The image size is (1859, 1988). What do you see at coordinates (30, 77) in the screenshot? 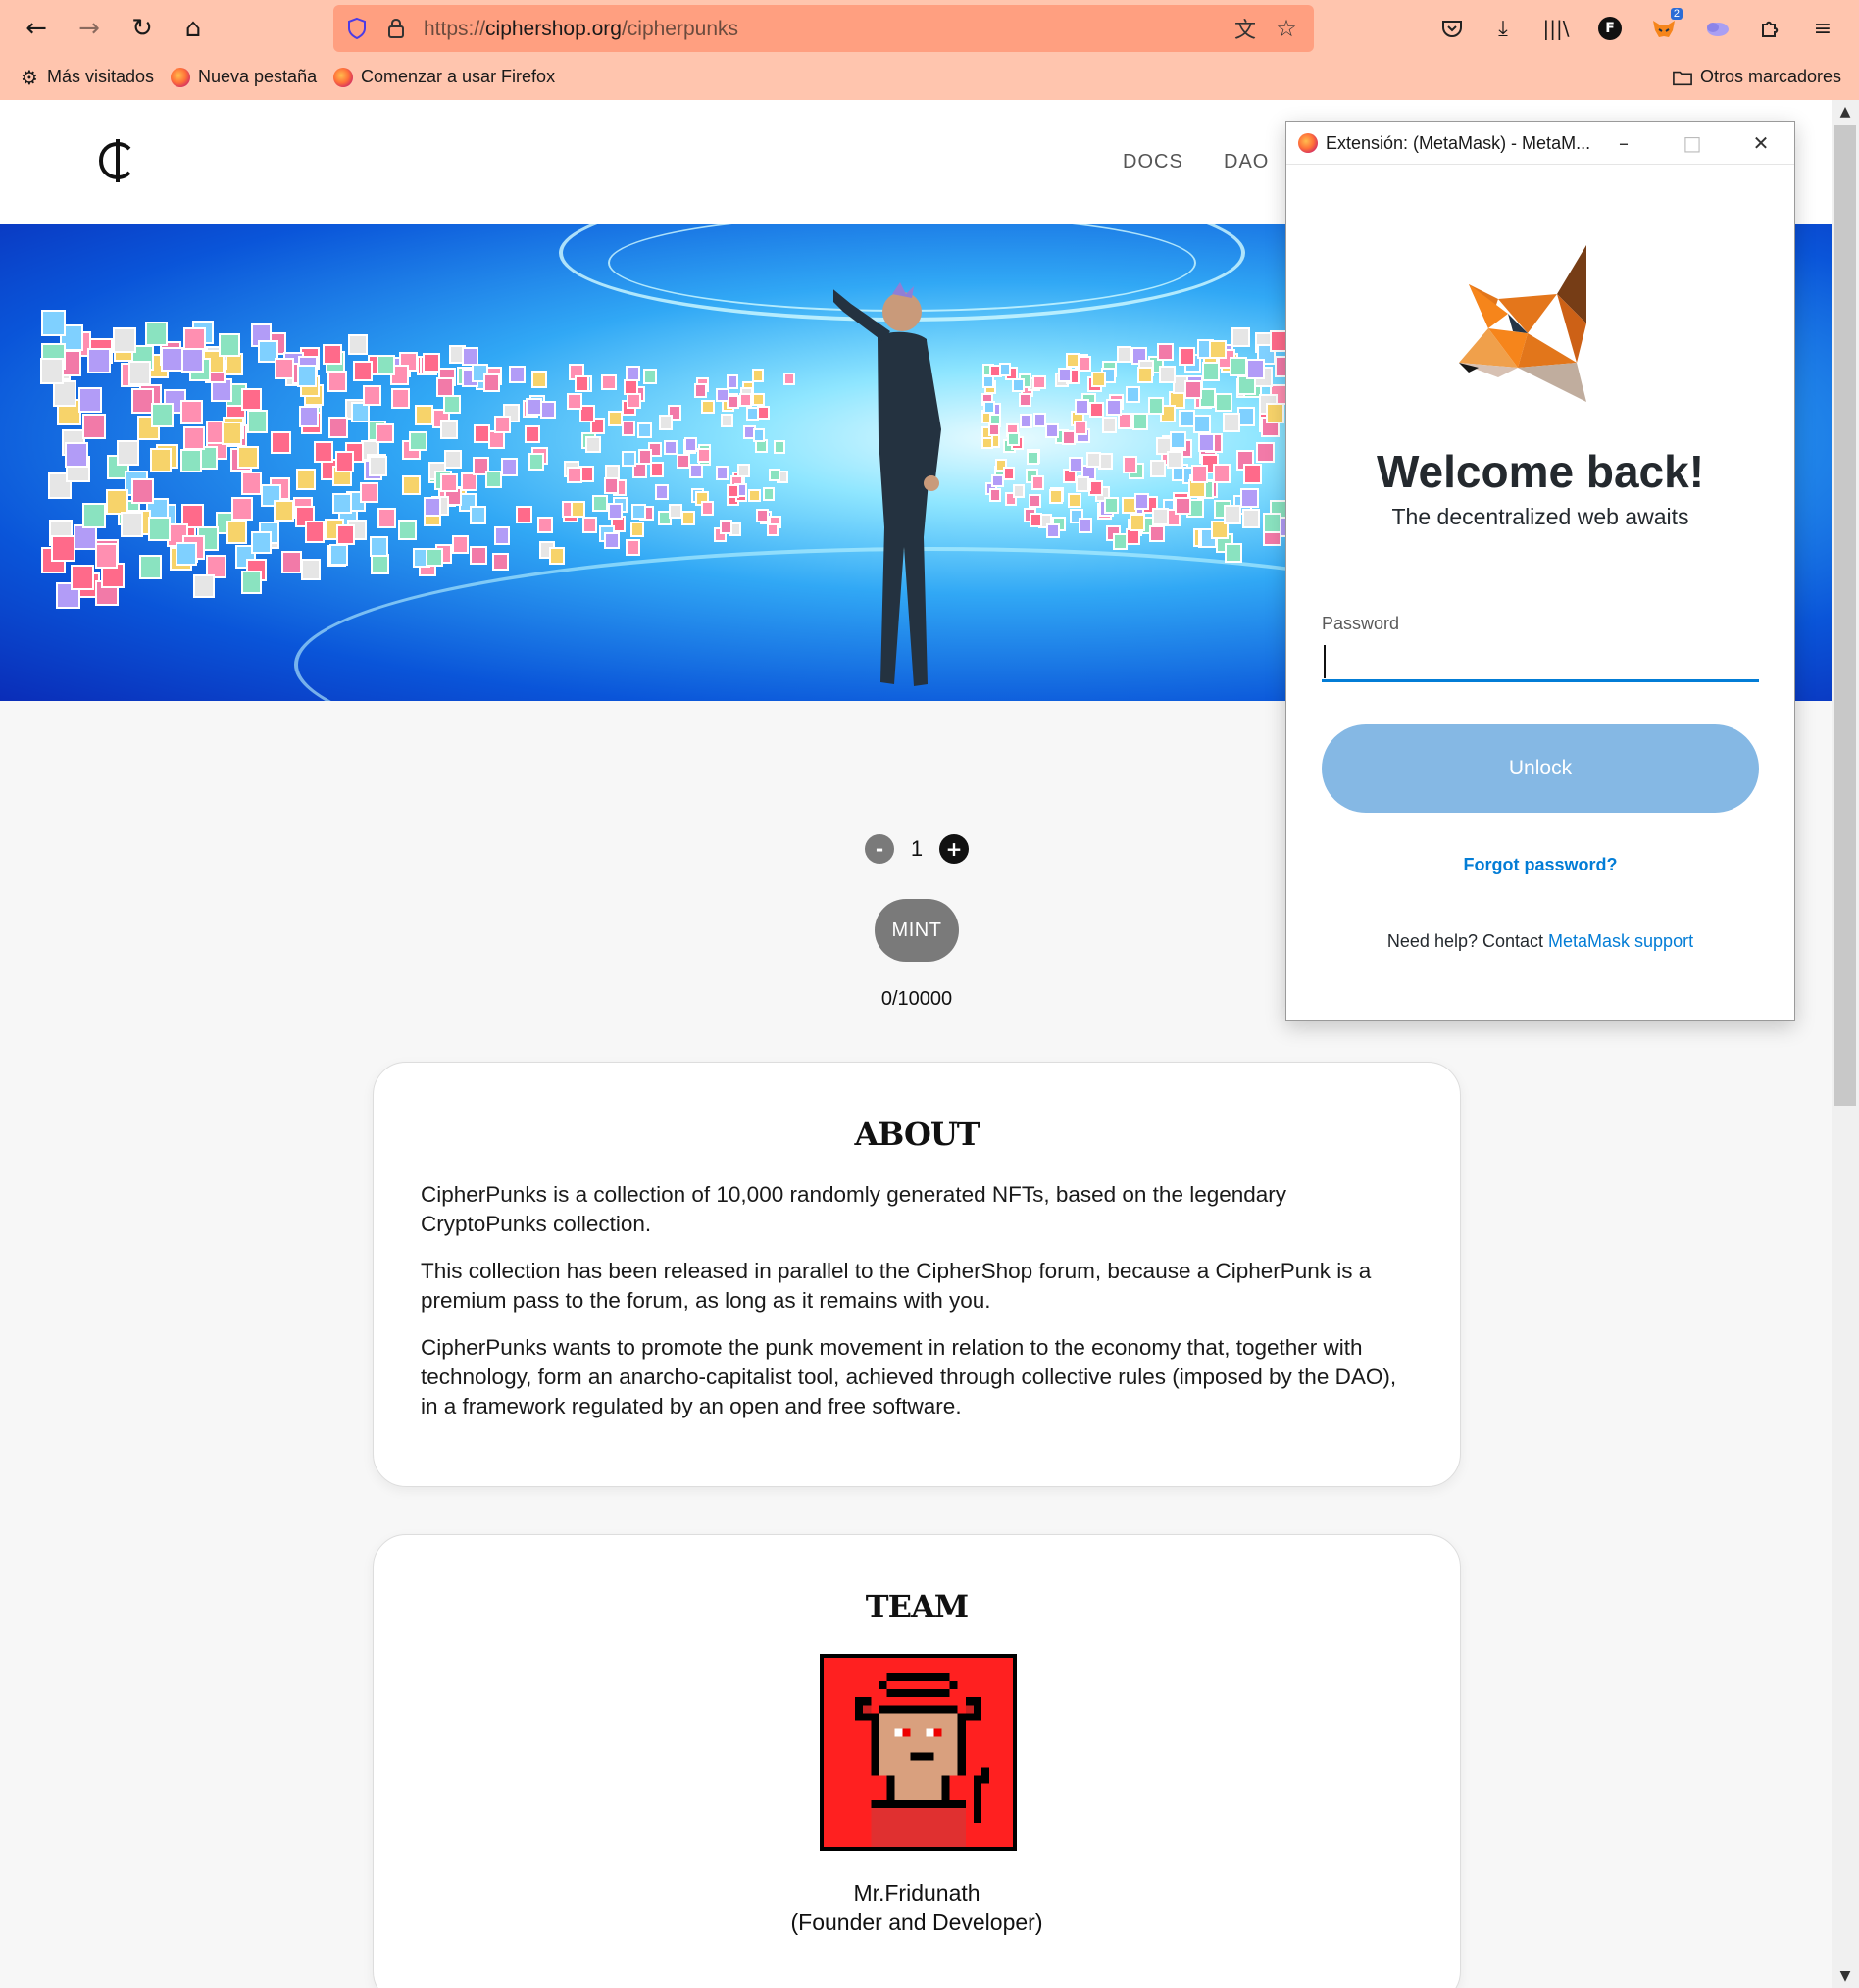
I see `gear-icon: ⚙` at bounding box center [30, 77].